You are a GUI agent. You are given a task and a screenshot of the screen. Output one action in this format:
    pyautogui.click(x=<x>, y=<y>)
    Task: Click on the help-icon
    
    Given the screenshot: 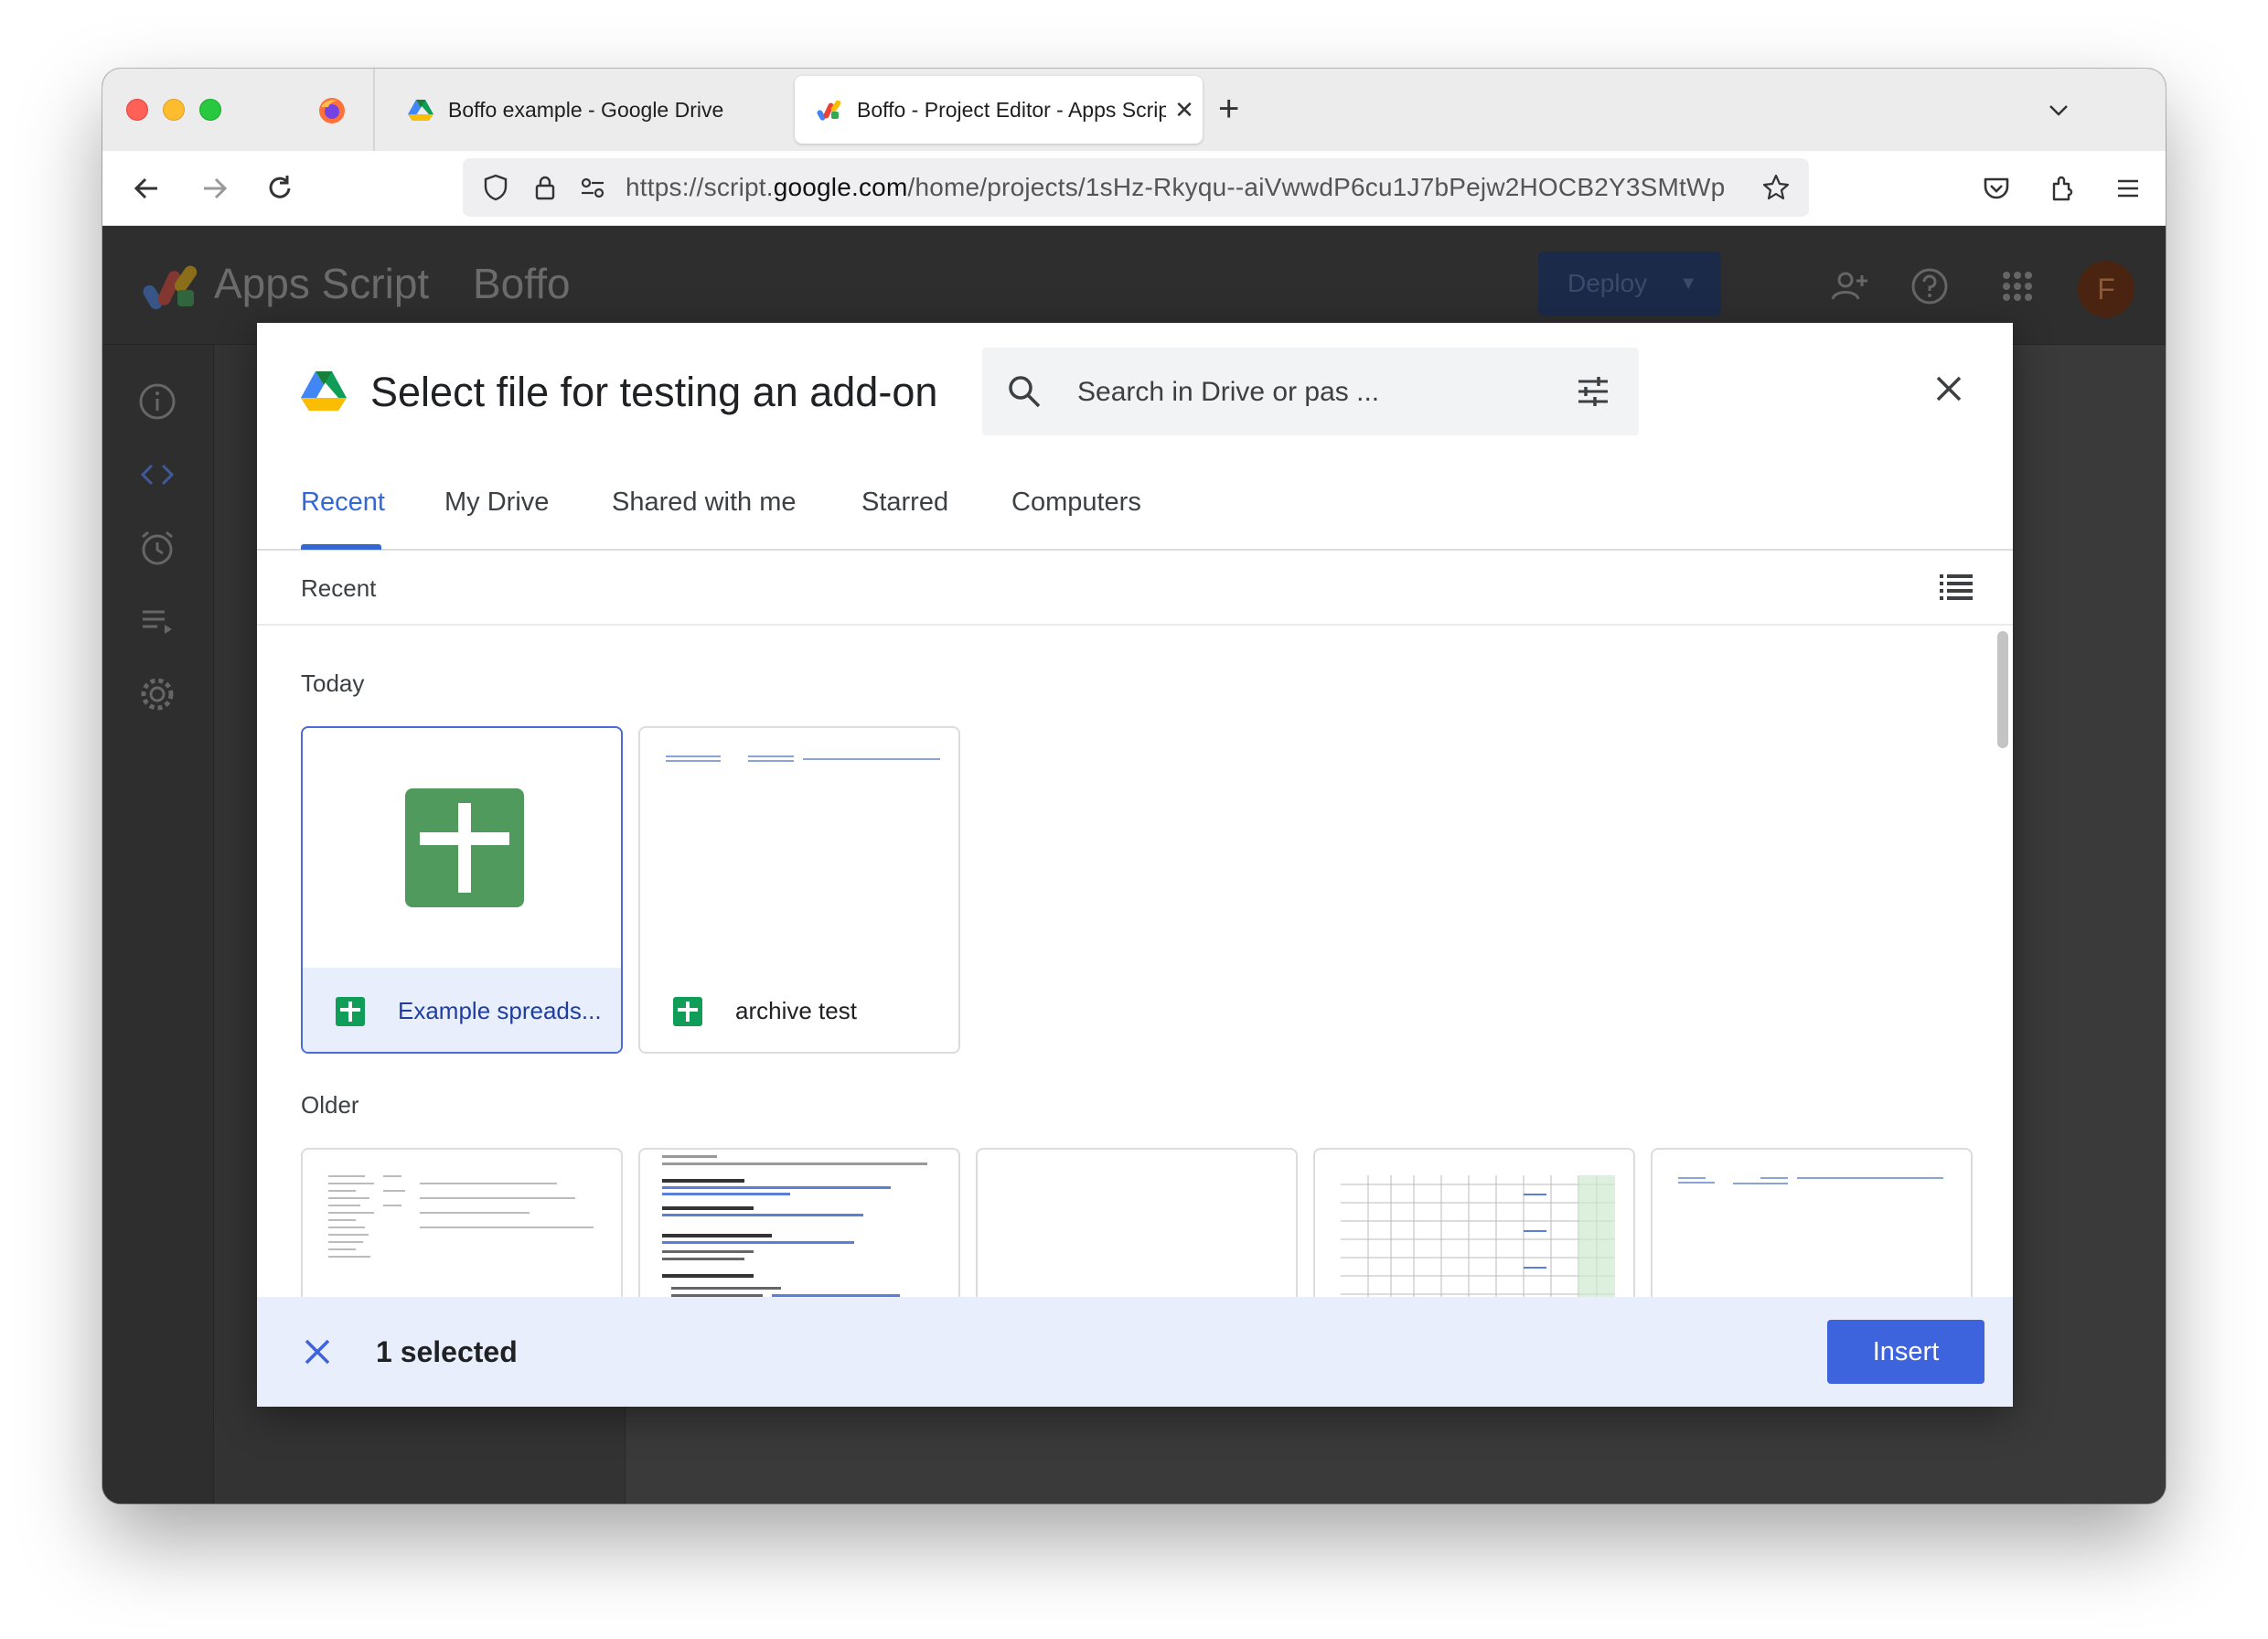 What is the action you would take?
    pyautogui.click(x=1930, y=286)
    